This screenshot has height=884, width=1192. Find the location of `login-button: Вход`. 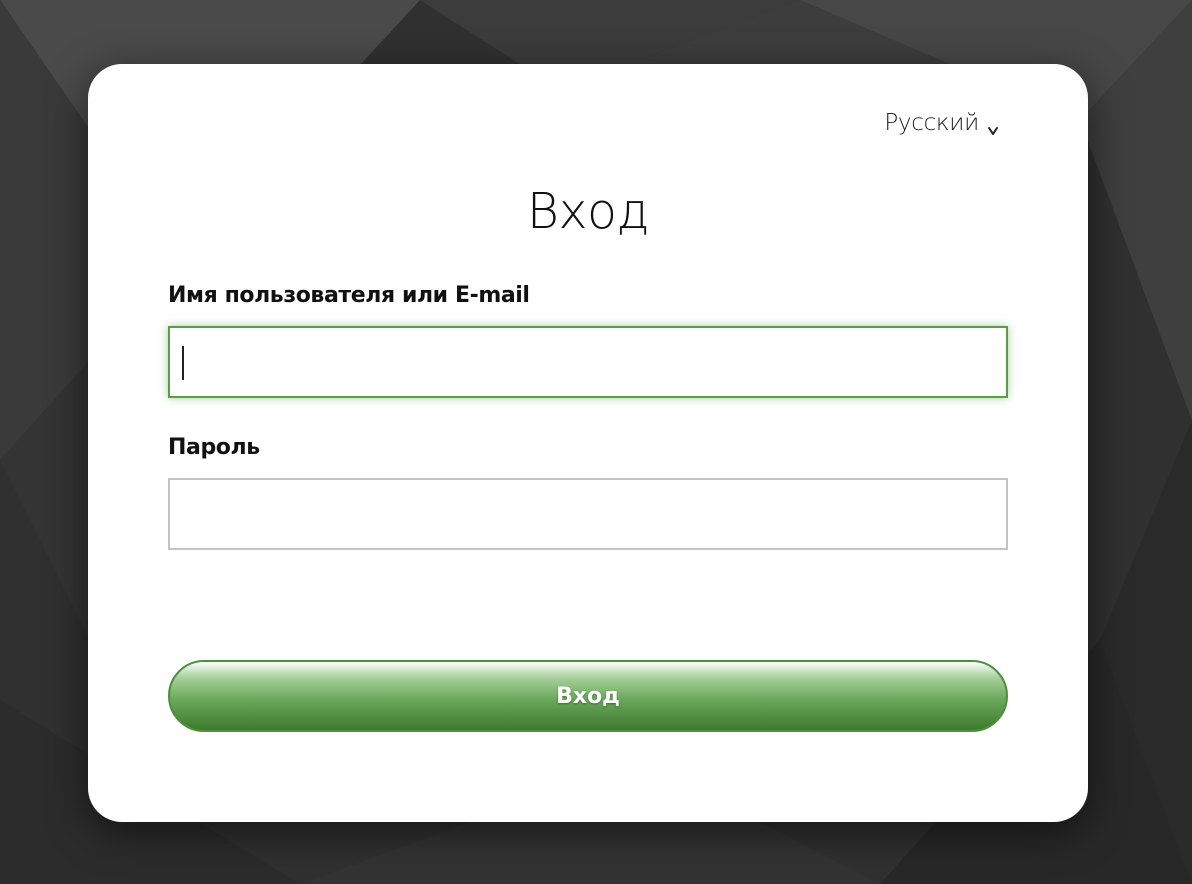

login-button: Вход is located at coordinates (588, 696).